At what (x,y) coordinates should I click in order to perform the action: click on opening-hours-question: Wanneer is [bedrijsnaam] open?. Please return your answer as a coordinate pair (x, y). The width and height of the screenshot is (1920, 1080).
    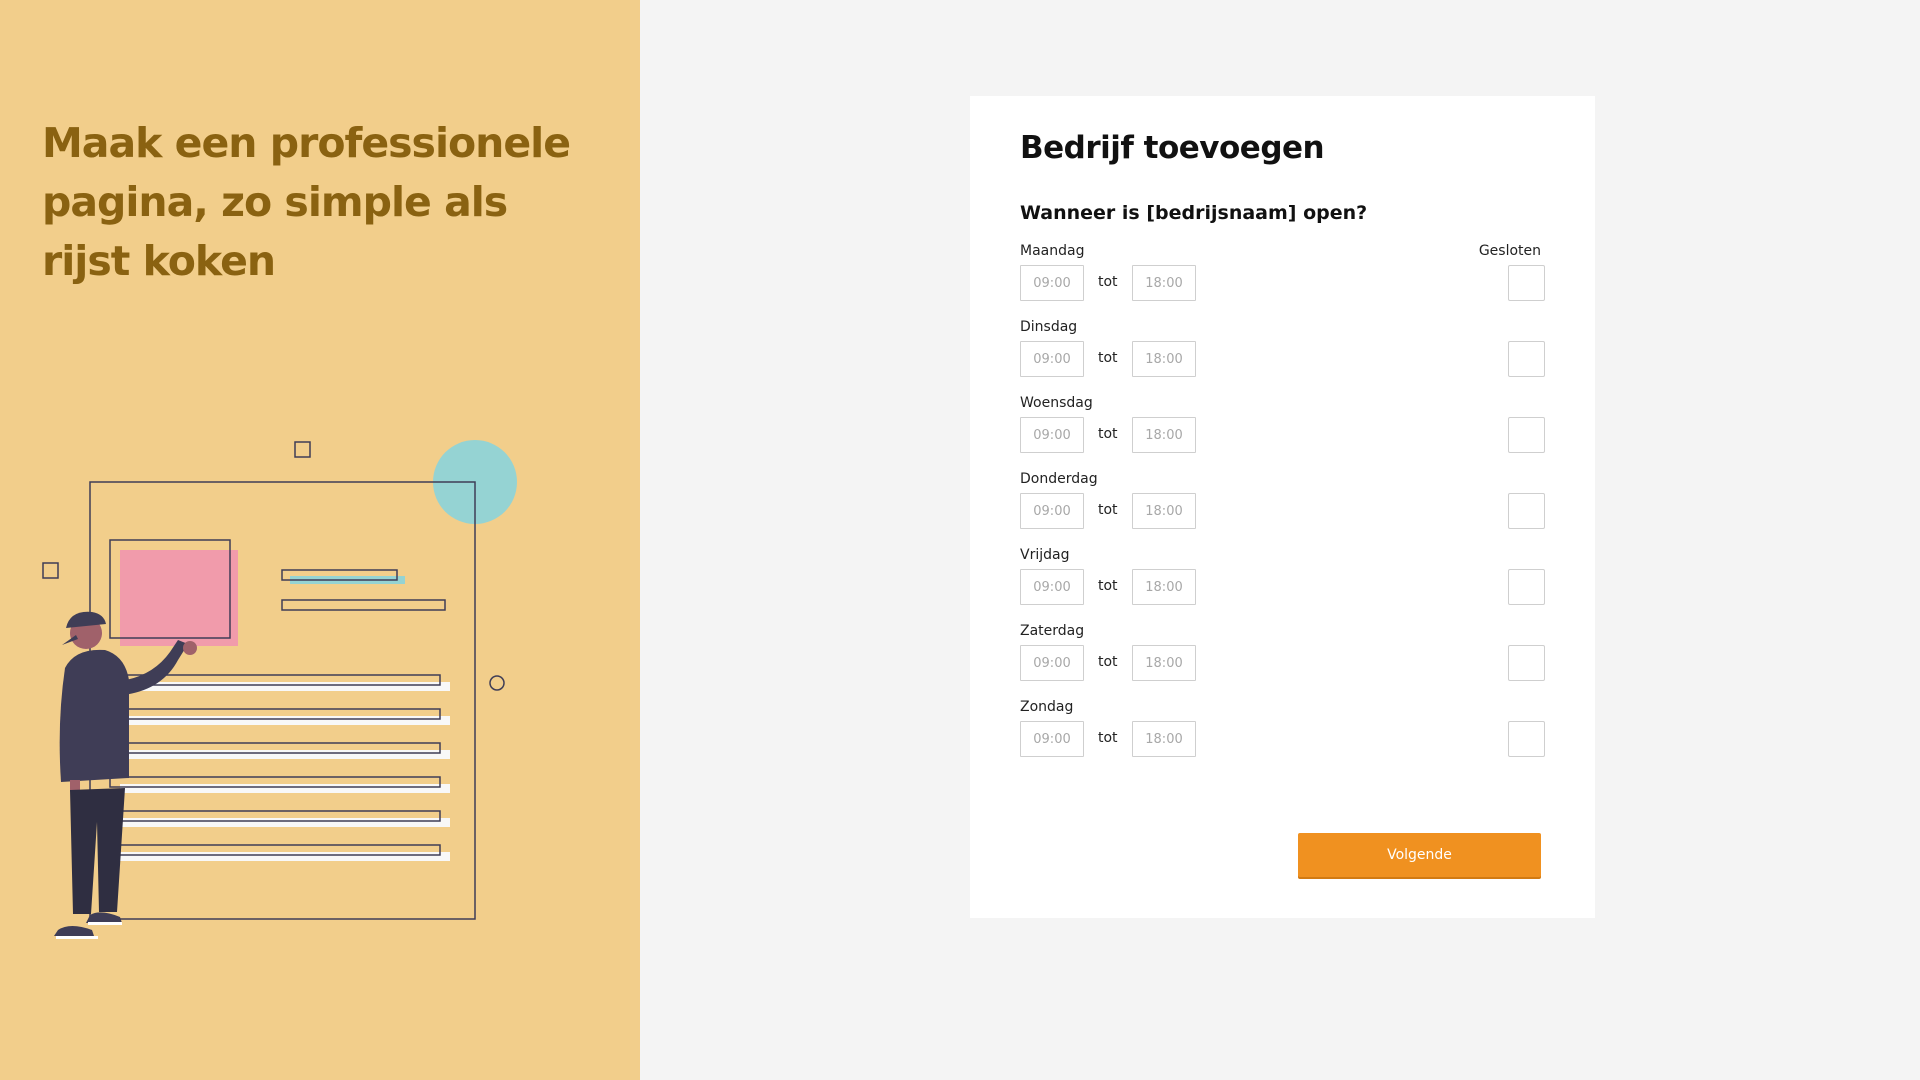
    Looking at the image, I should click on (1194, 213).